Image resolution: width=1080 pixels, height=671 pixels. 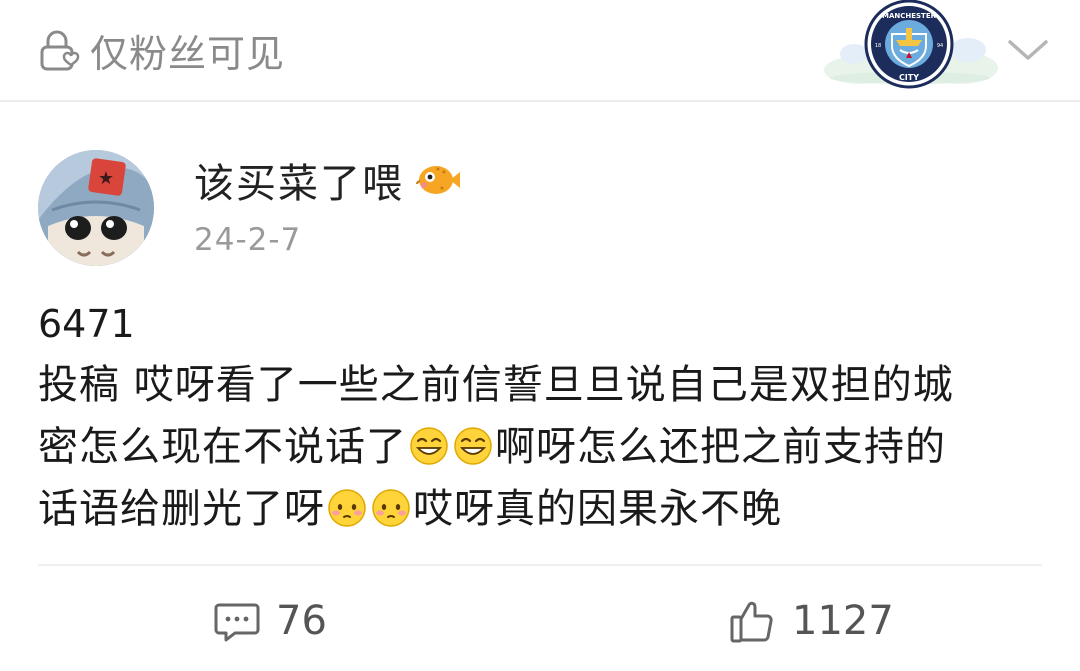 I want to click on post-line-2-text-a: 密怎么现在不说话了, so click(x=222, y=447).